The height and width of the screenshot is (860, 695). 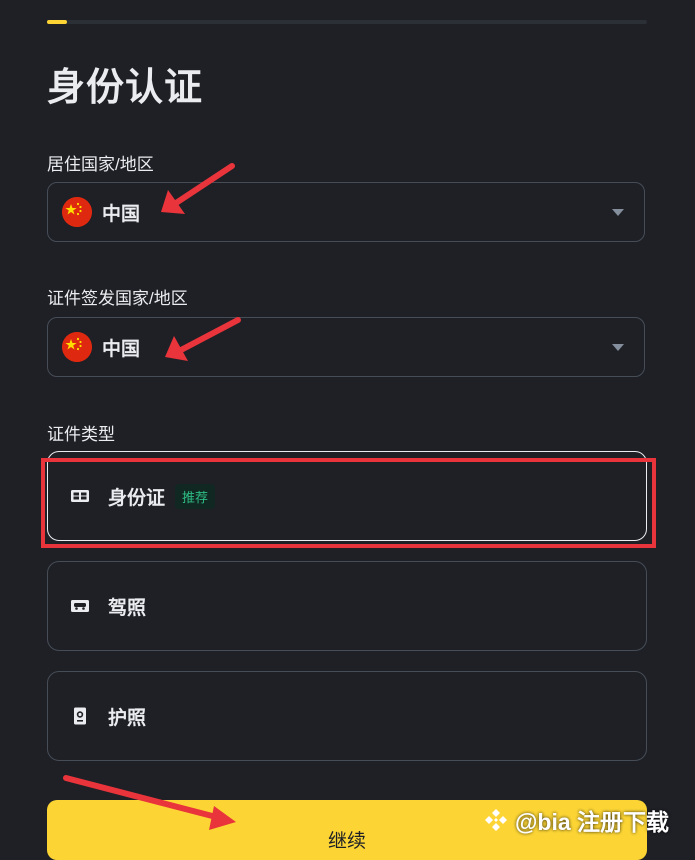 What do you see at coordinates (80, 606) in the screenshot?
I see `driver-license-icon` at bounding box center [80, 606].